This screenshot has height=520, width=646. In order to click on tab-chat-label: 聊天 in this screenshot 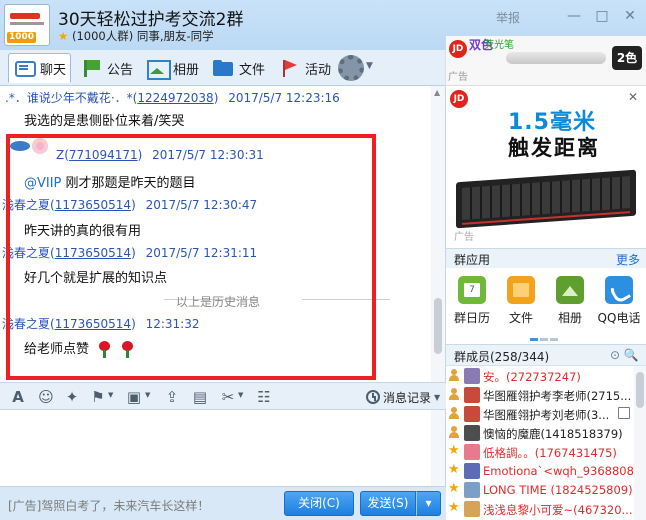, I will do `click(53, 70)`.